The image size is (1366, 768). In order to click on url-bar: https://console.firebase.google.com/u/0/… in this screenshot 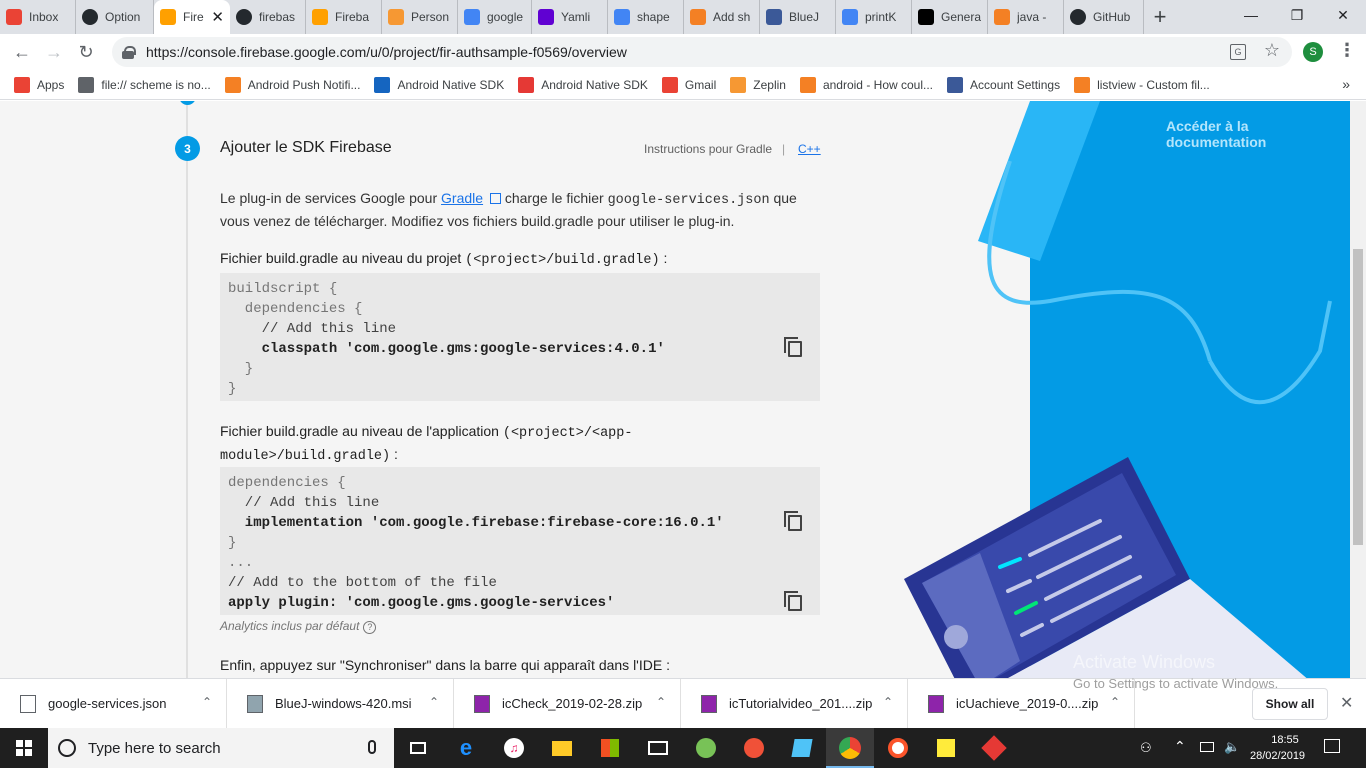, I will do `click(702, 52)`.